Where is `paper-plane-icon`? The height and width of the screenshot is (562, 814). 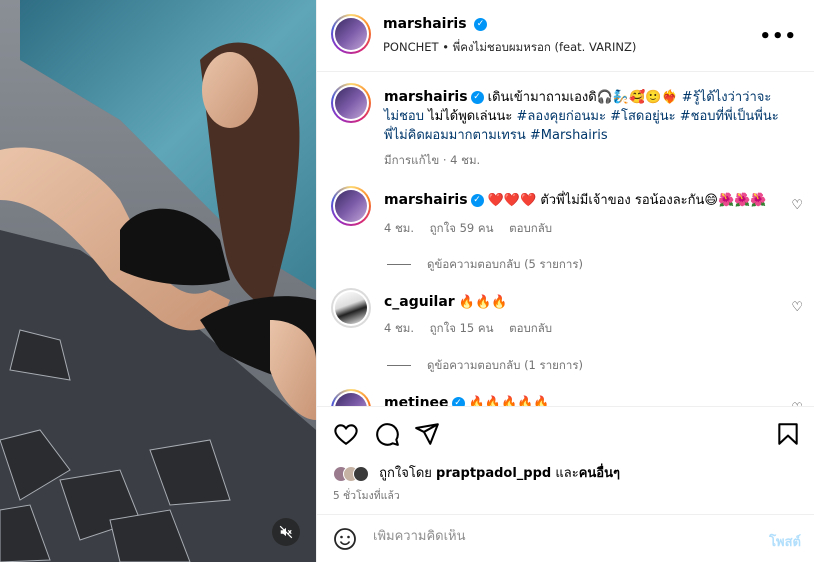
paper-plane-icon is located at coordinates (427, 434).